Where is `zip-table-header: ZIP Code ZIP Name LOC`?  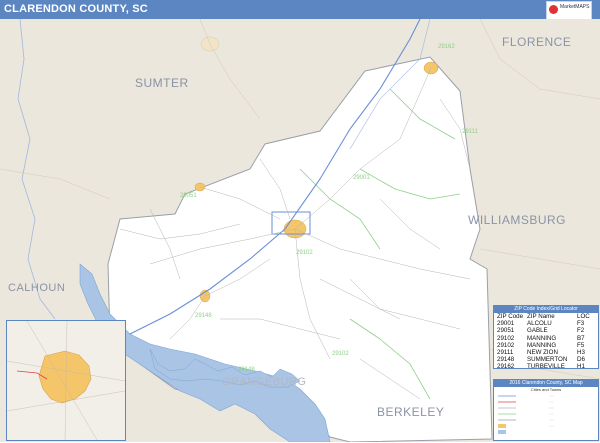
zip-table-header: ZIP Code ZIP Name LOC is located at coordinates (546, 316).